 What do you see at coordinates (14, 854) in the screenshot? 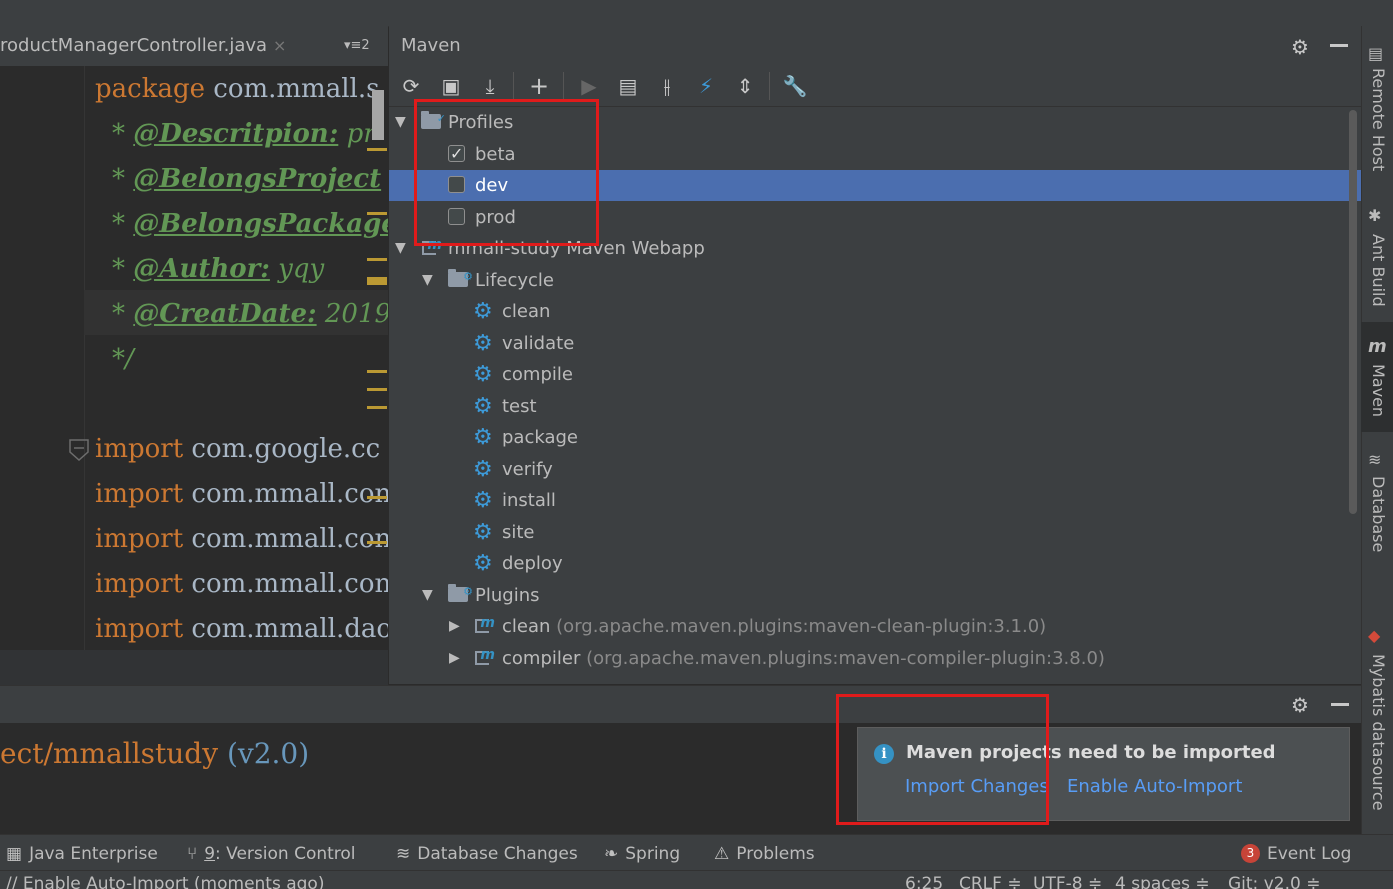
I see `java-enterprise-icon: ▦` at bounding box center [14, 854].